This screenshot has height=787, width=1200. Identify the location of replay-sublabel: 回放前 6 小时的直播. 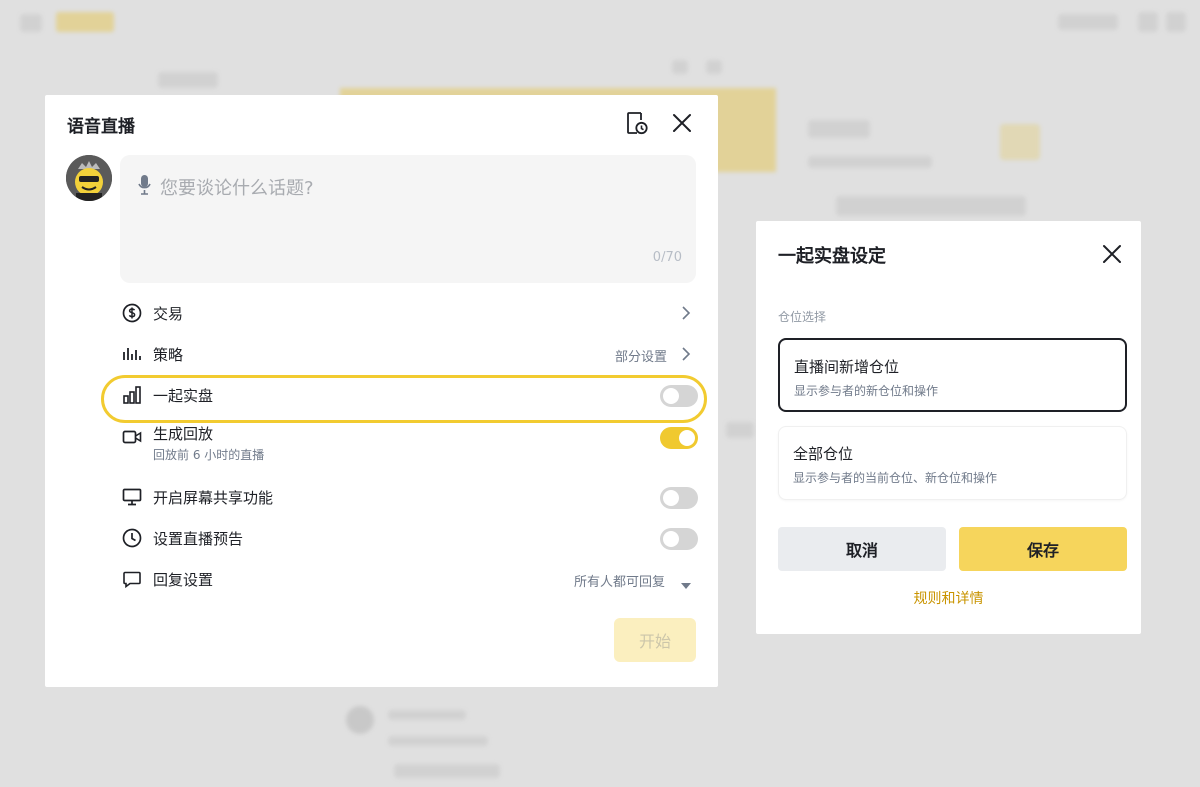
(209, 455).